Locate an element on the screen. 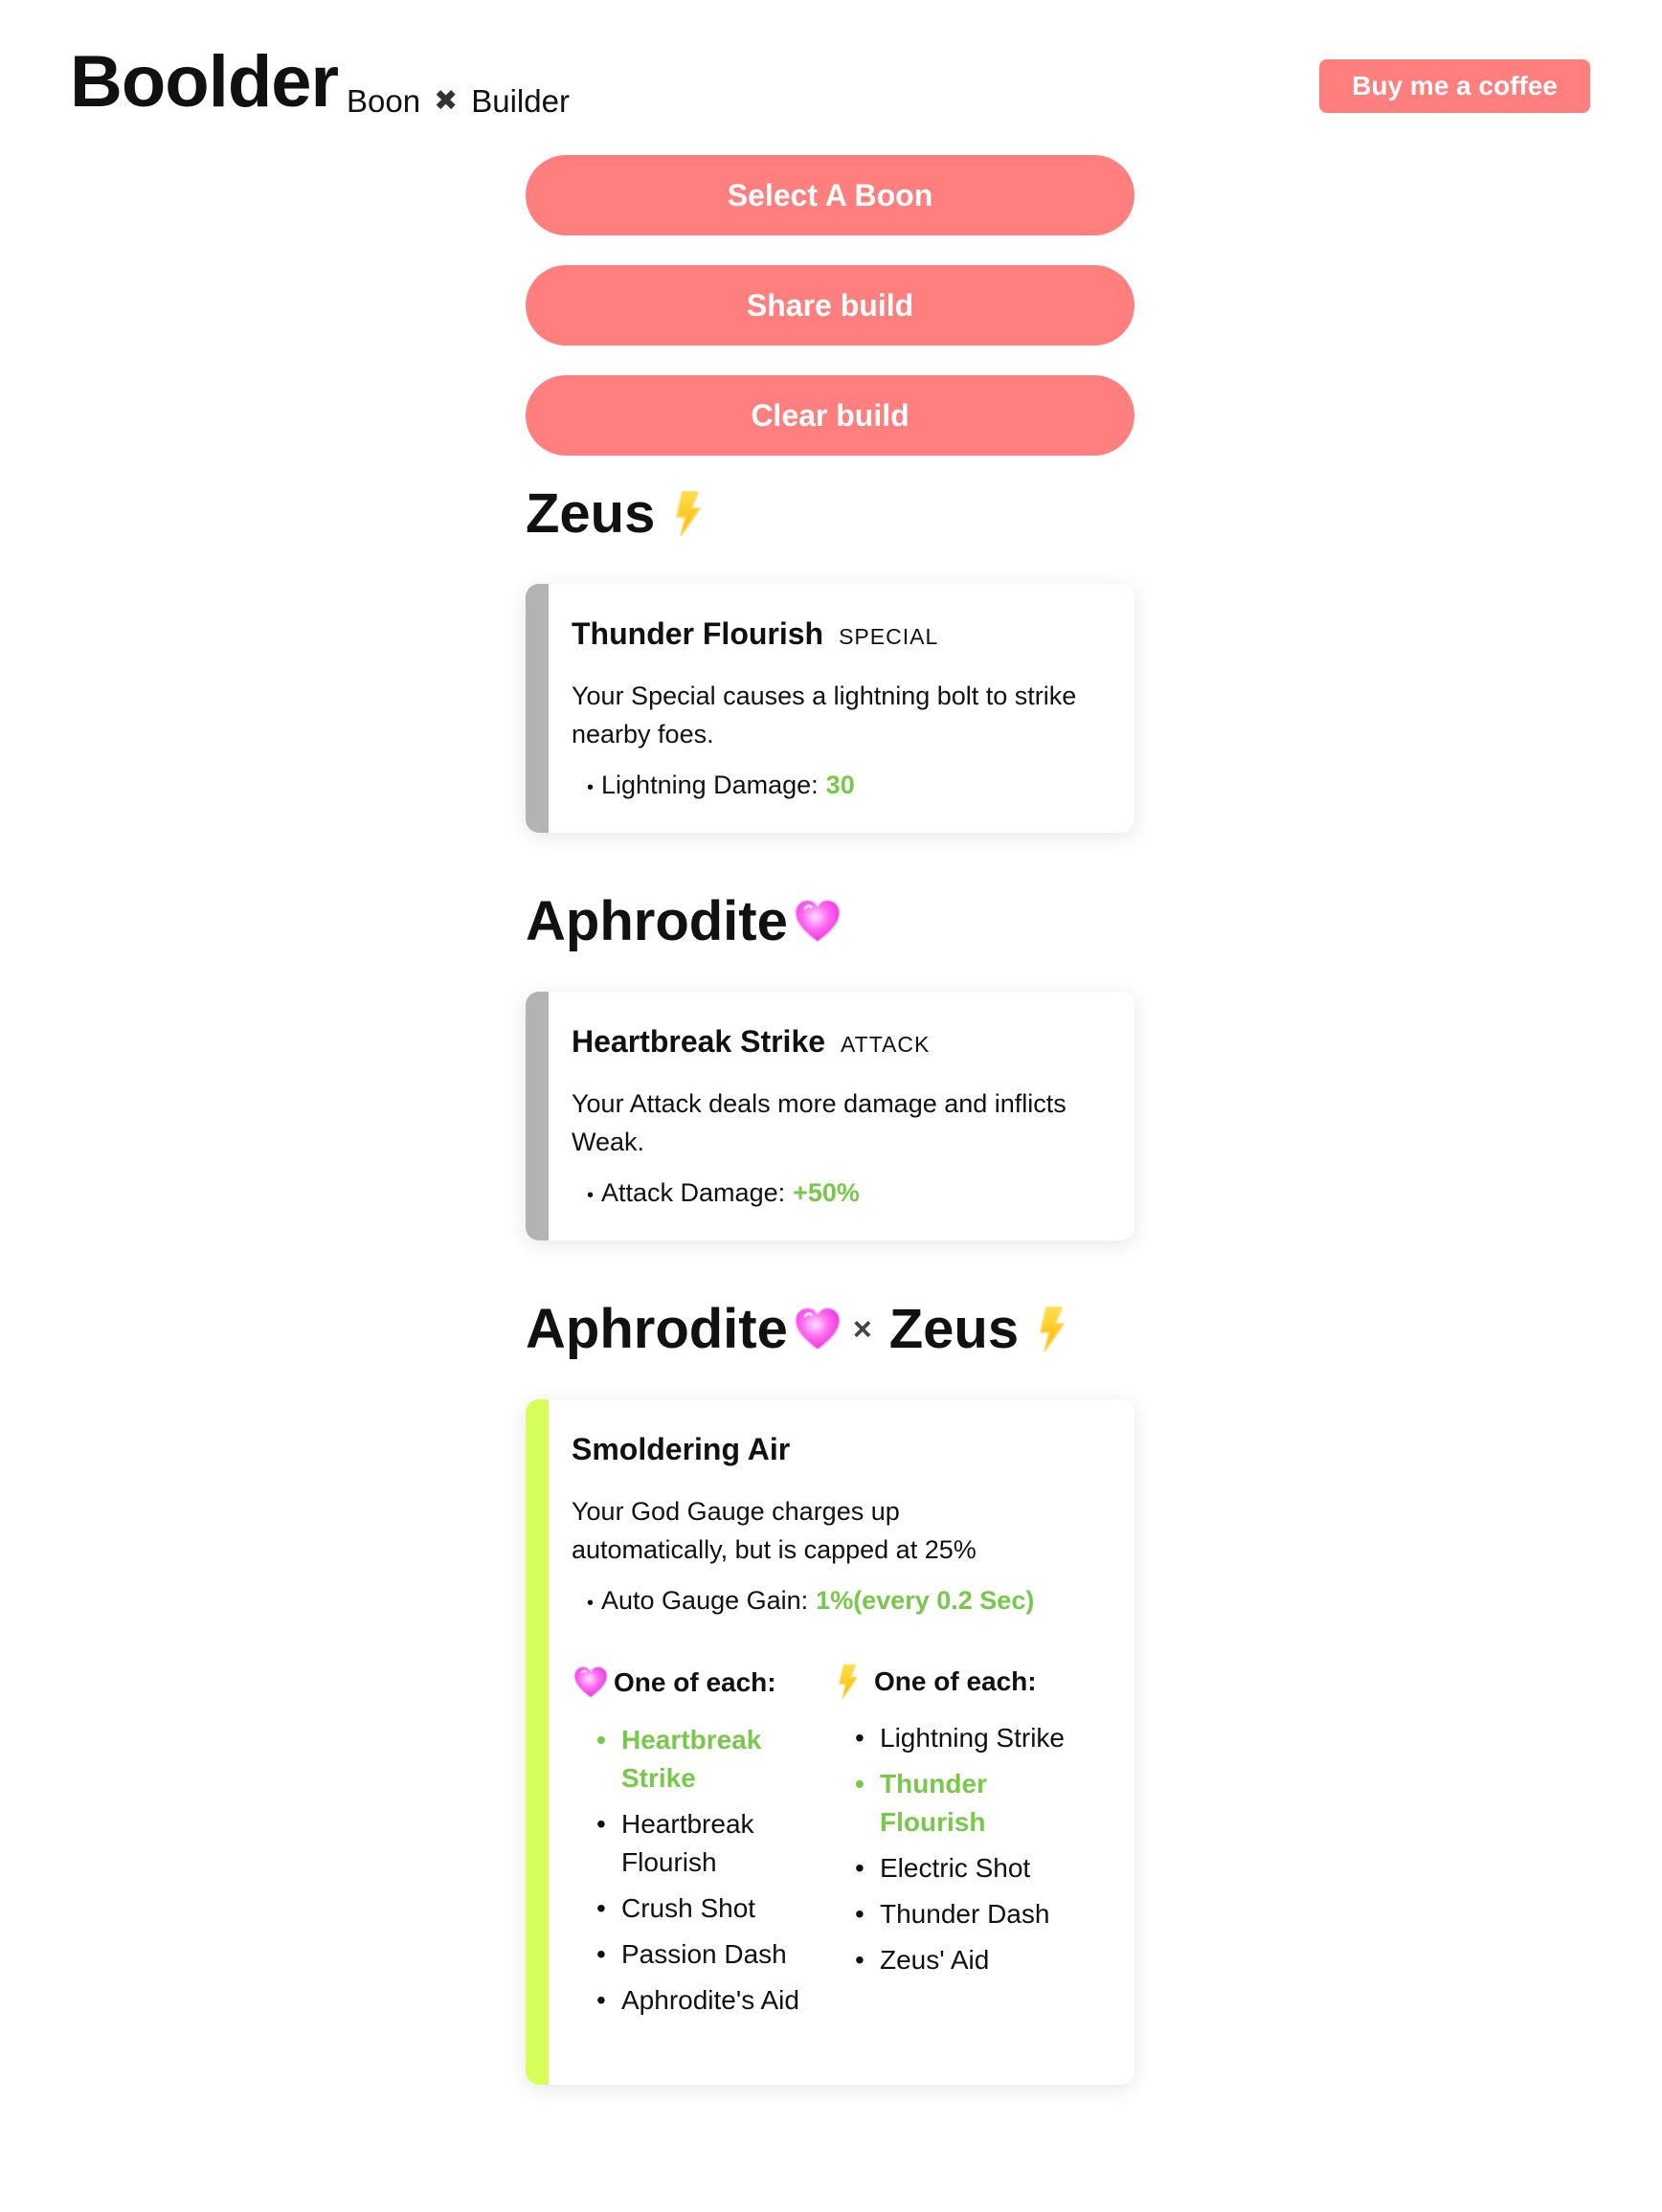 The height and width of the screenshot is (2212, 1662). close-x-icon: ✖ is located at coordinates (446, 100).